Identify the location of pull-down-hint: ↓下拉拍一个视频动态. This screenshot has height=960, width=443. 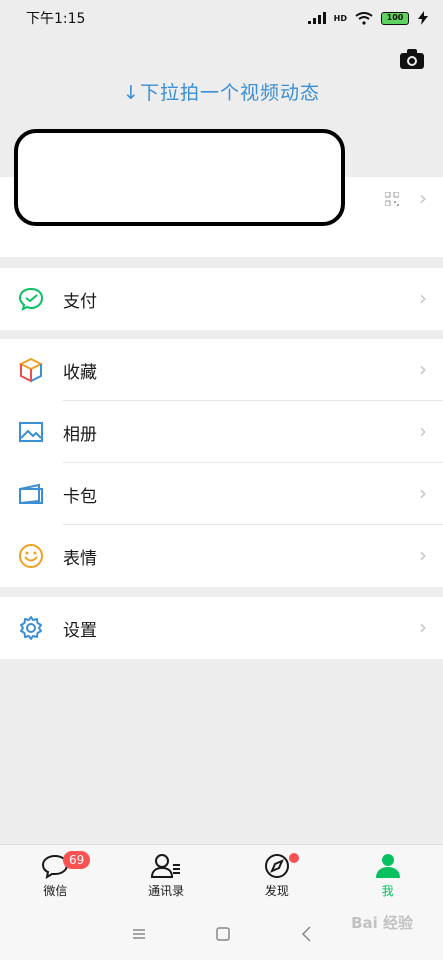
(221, 93).